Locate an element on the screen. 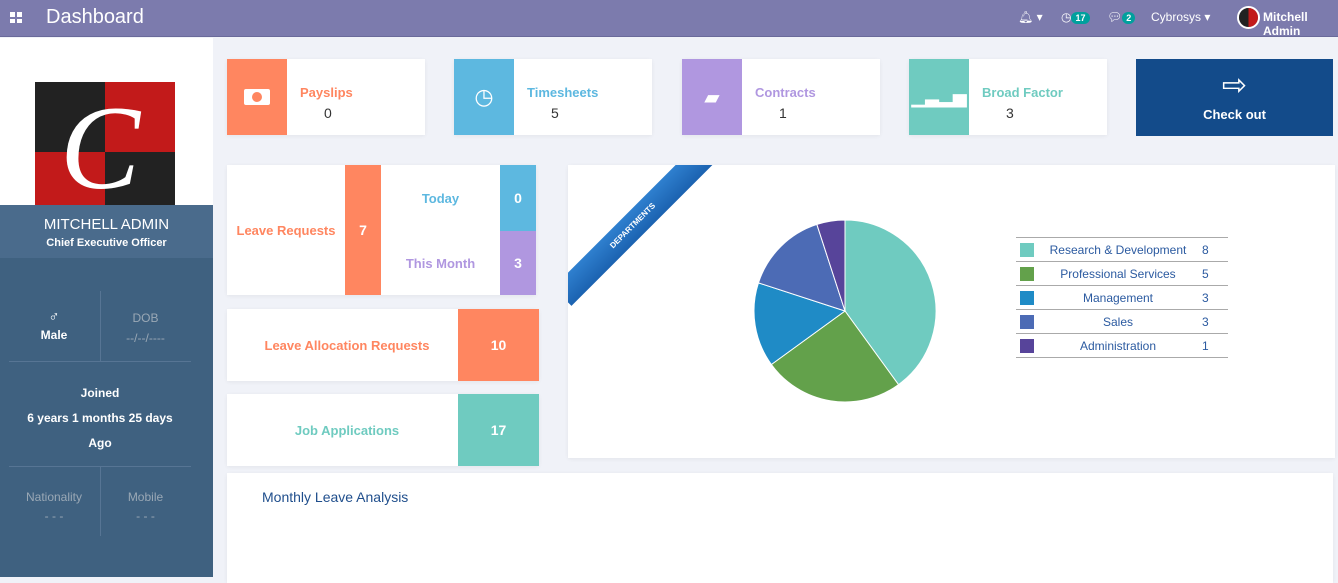 The height and width of the screenshot is (583, 1338). employee-name: MITCHELL ADMIN is located at coordinates (106, 224).